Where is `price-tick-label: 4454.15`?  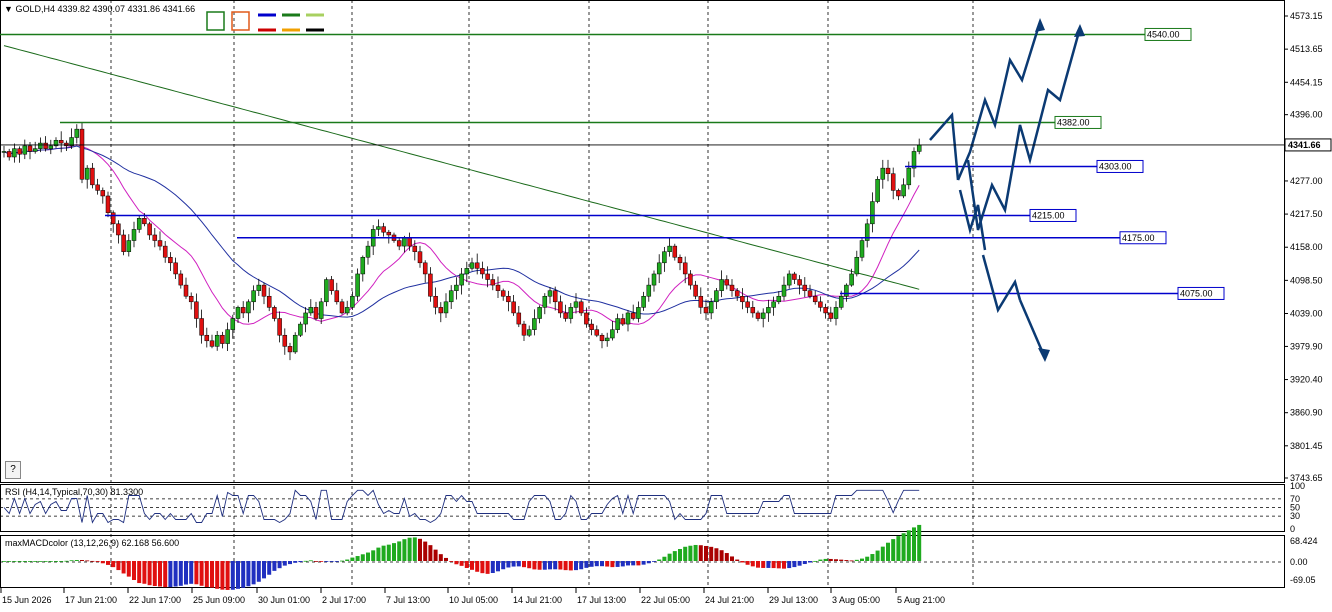
price-tick-label: 4454.15 is located at coordinates (1306, 82).